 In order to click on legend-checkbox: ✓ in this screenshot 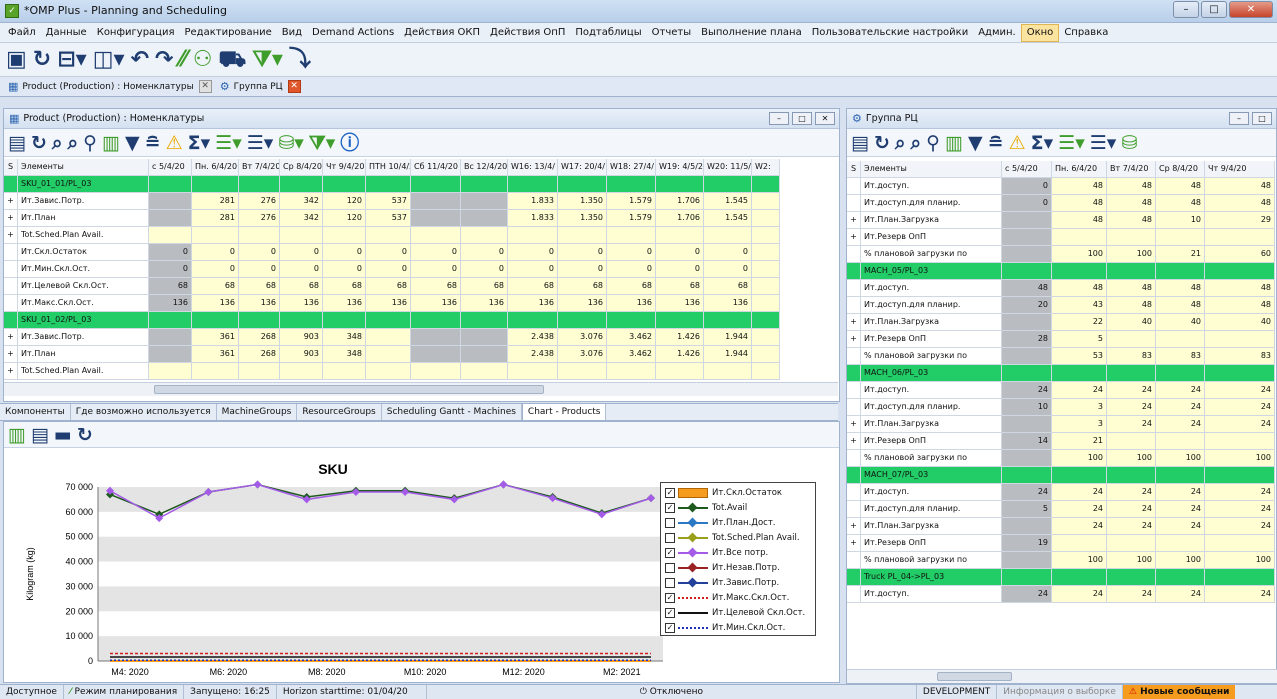, I will do `click(670, 597)`.